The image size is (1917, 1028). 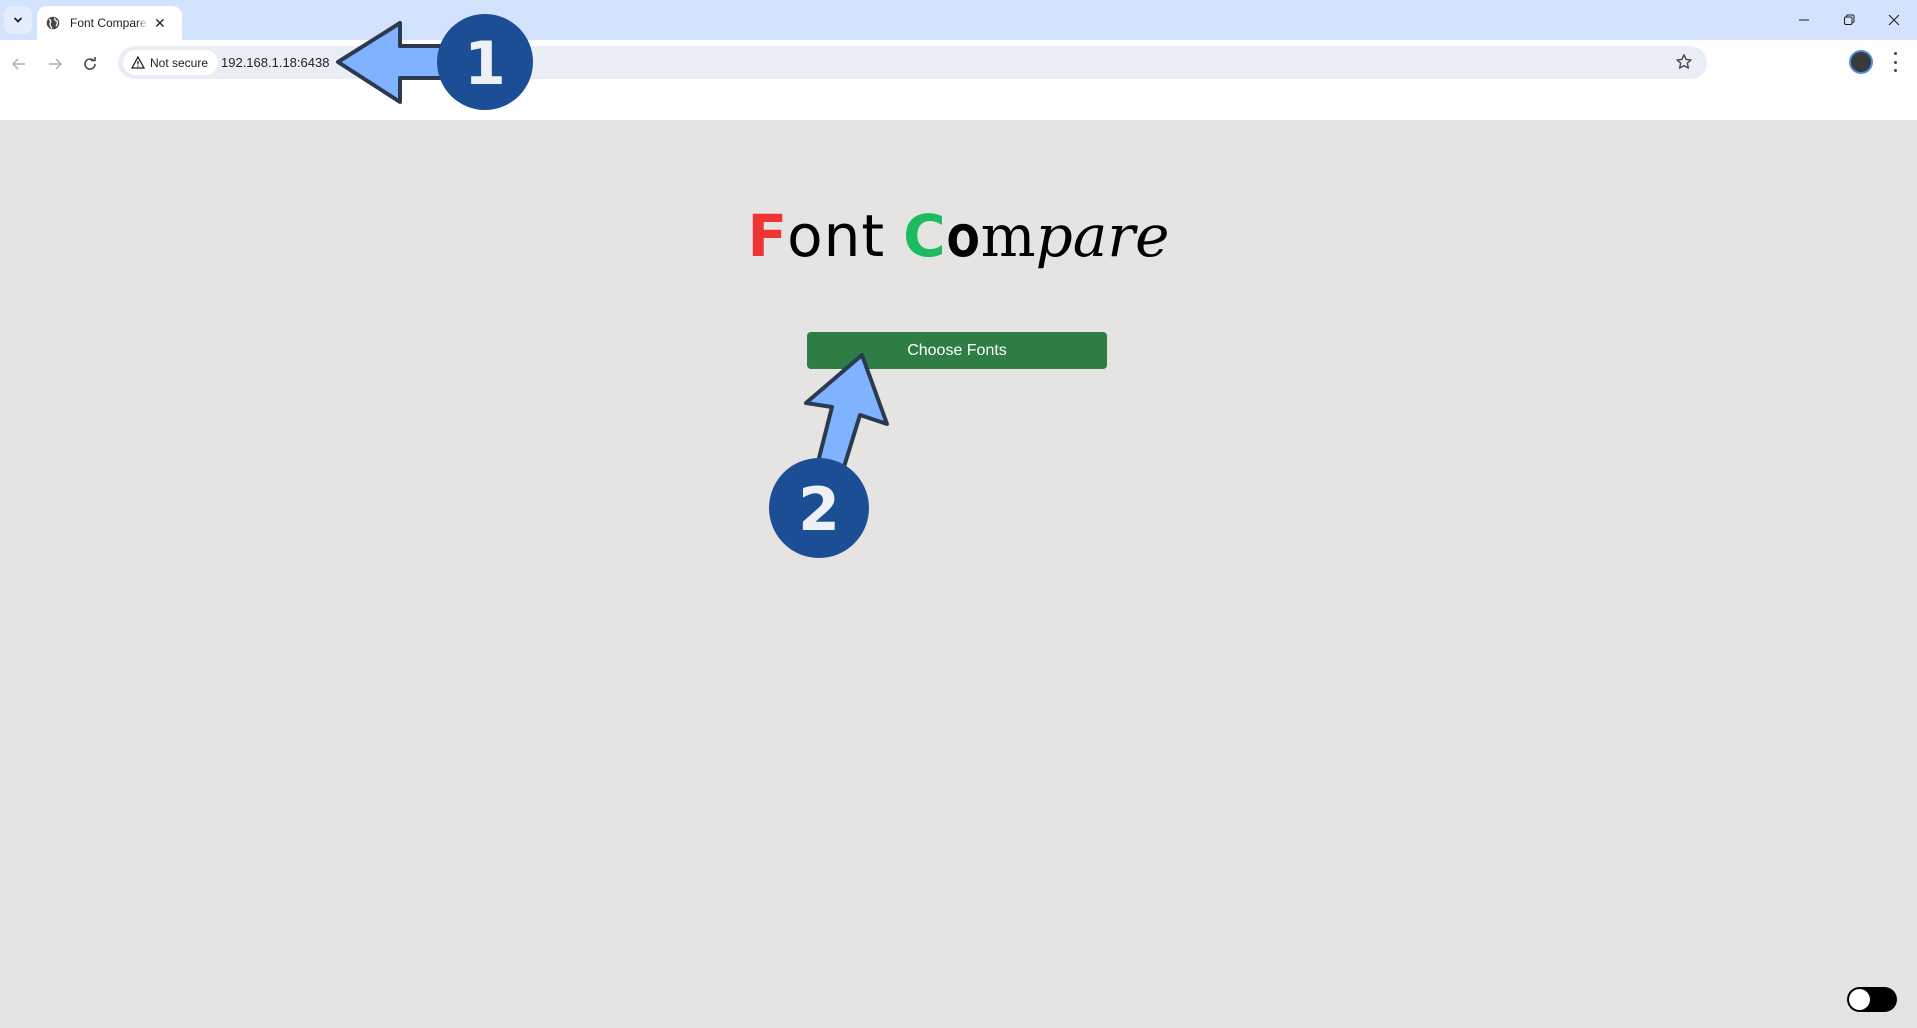 I want to click on bookmark-star-icon, so click(x=1684, y=62).